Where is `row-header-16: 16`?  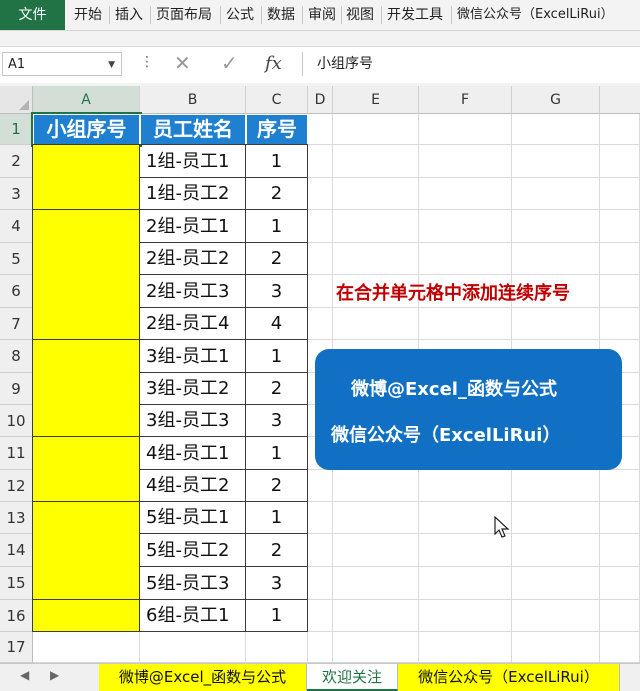 row-header-16: 16 is located at coordinates (16, 616).